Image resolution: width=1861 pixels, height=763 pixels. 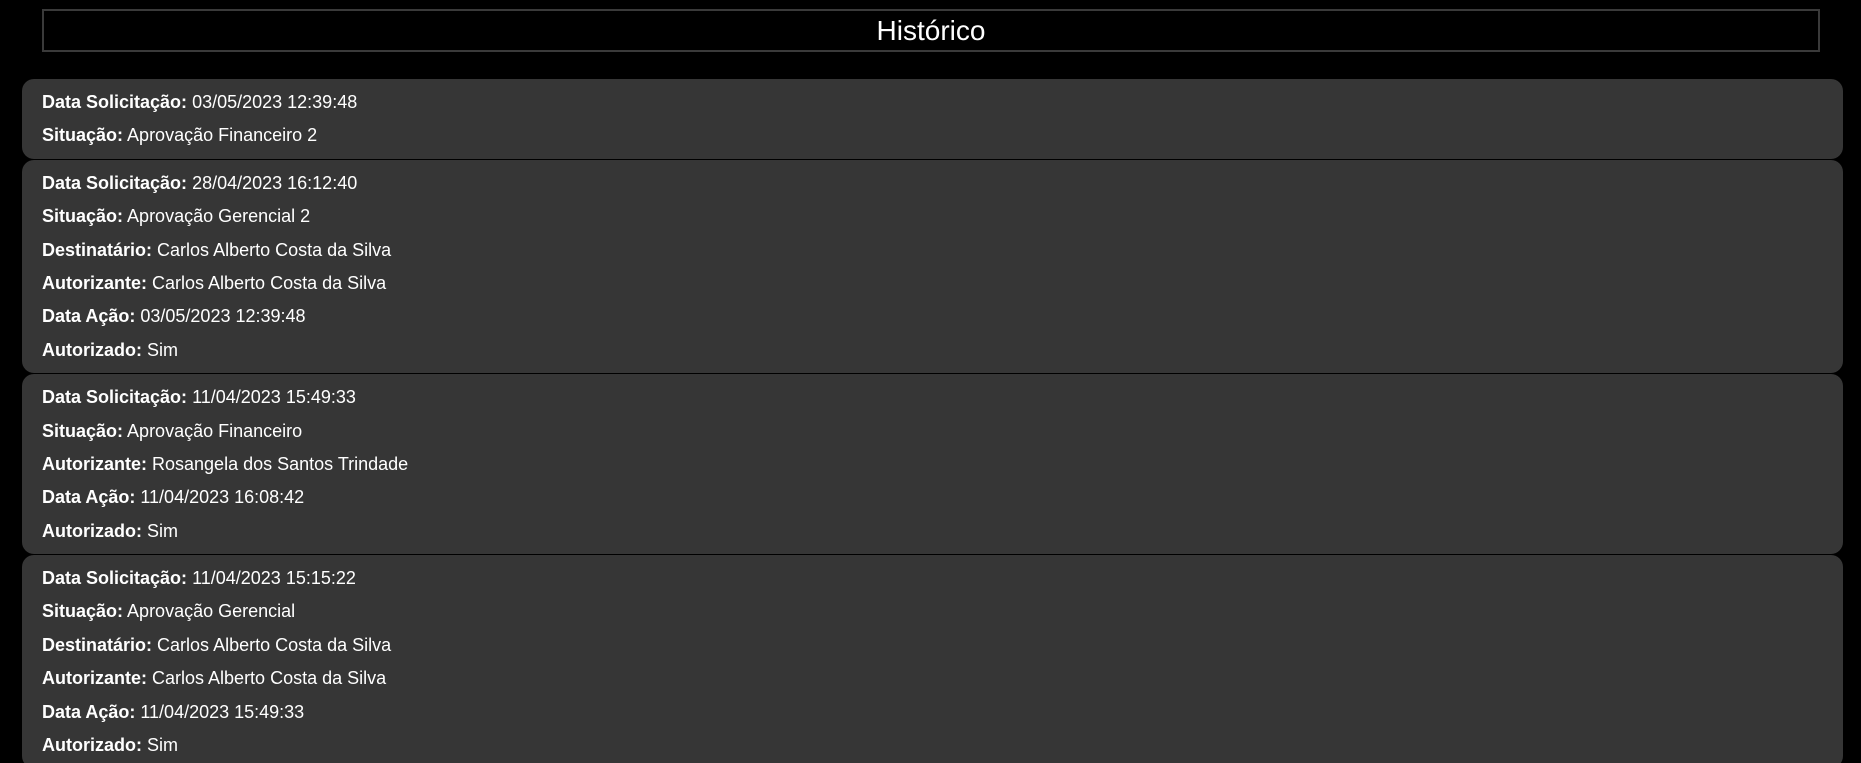 I want to click on field-request-date: Data Solicitação: 11/04/2023 15:15:22, so click(x=932, y=578).